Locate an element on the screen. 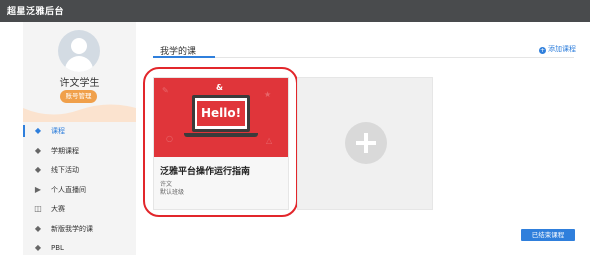 This screenshot has width=590, height=259. plus-icon is located at coordinates (366, 143).